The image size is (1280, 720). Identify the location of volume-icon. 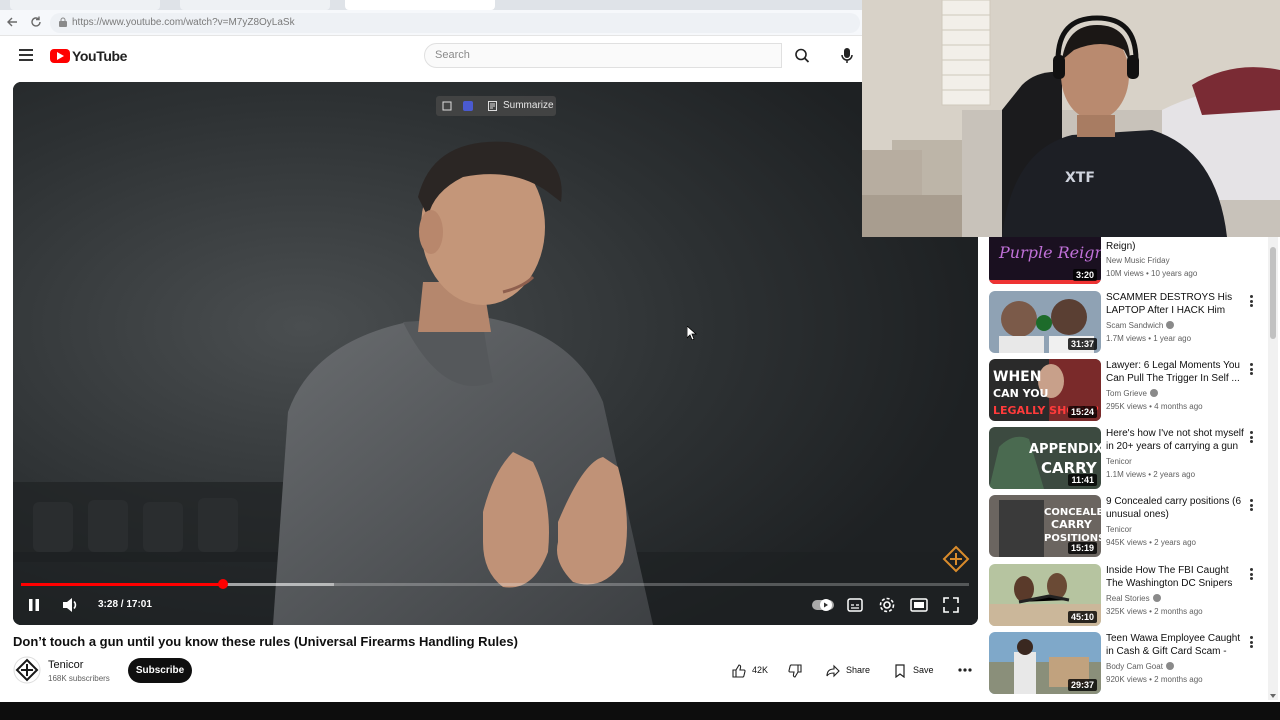
(70, 605).